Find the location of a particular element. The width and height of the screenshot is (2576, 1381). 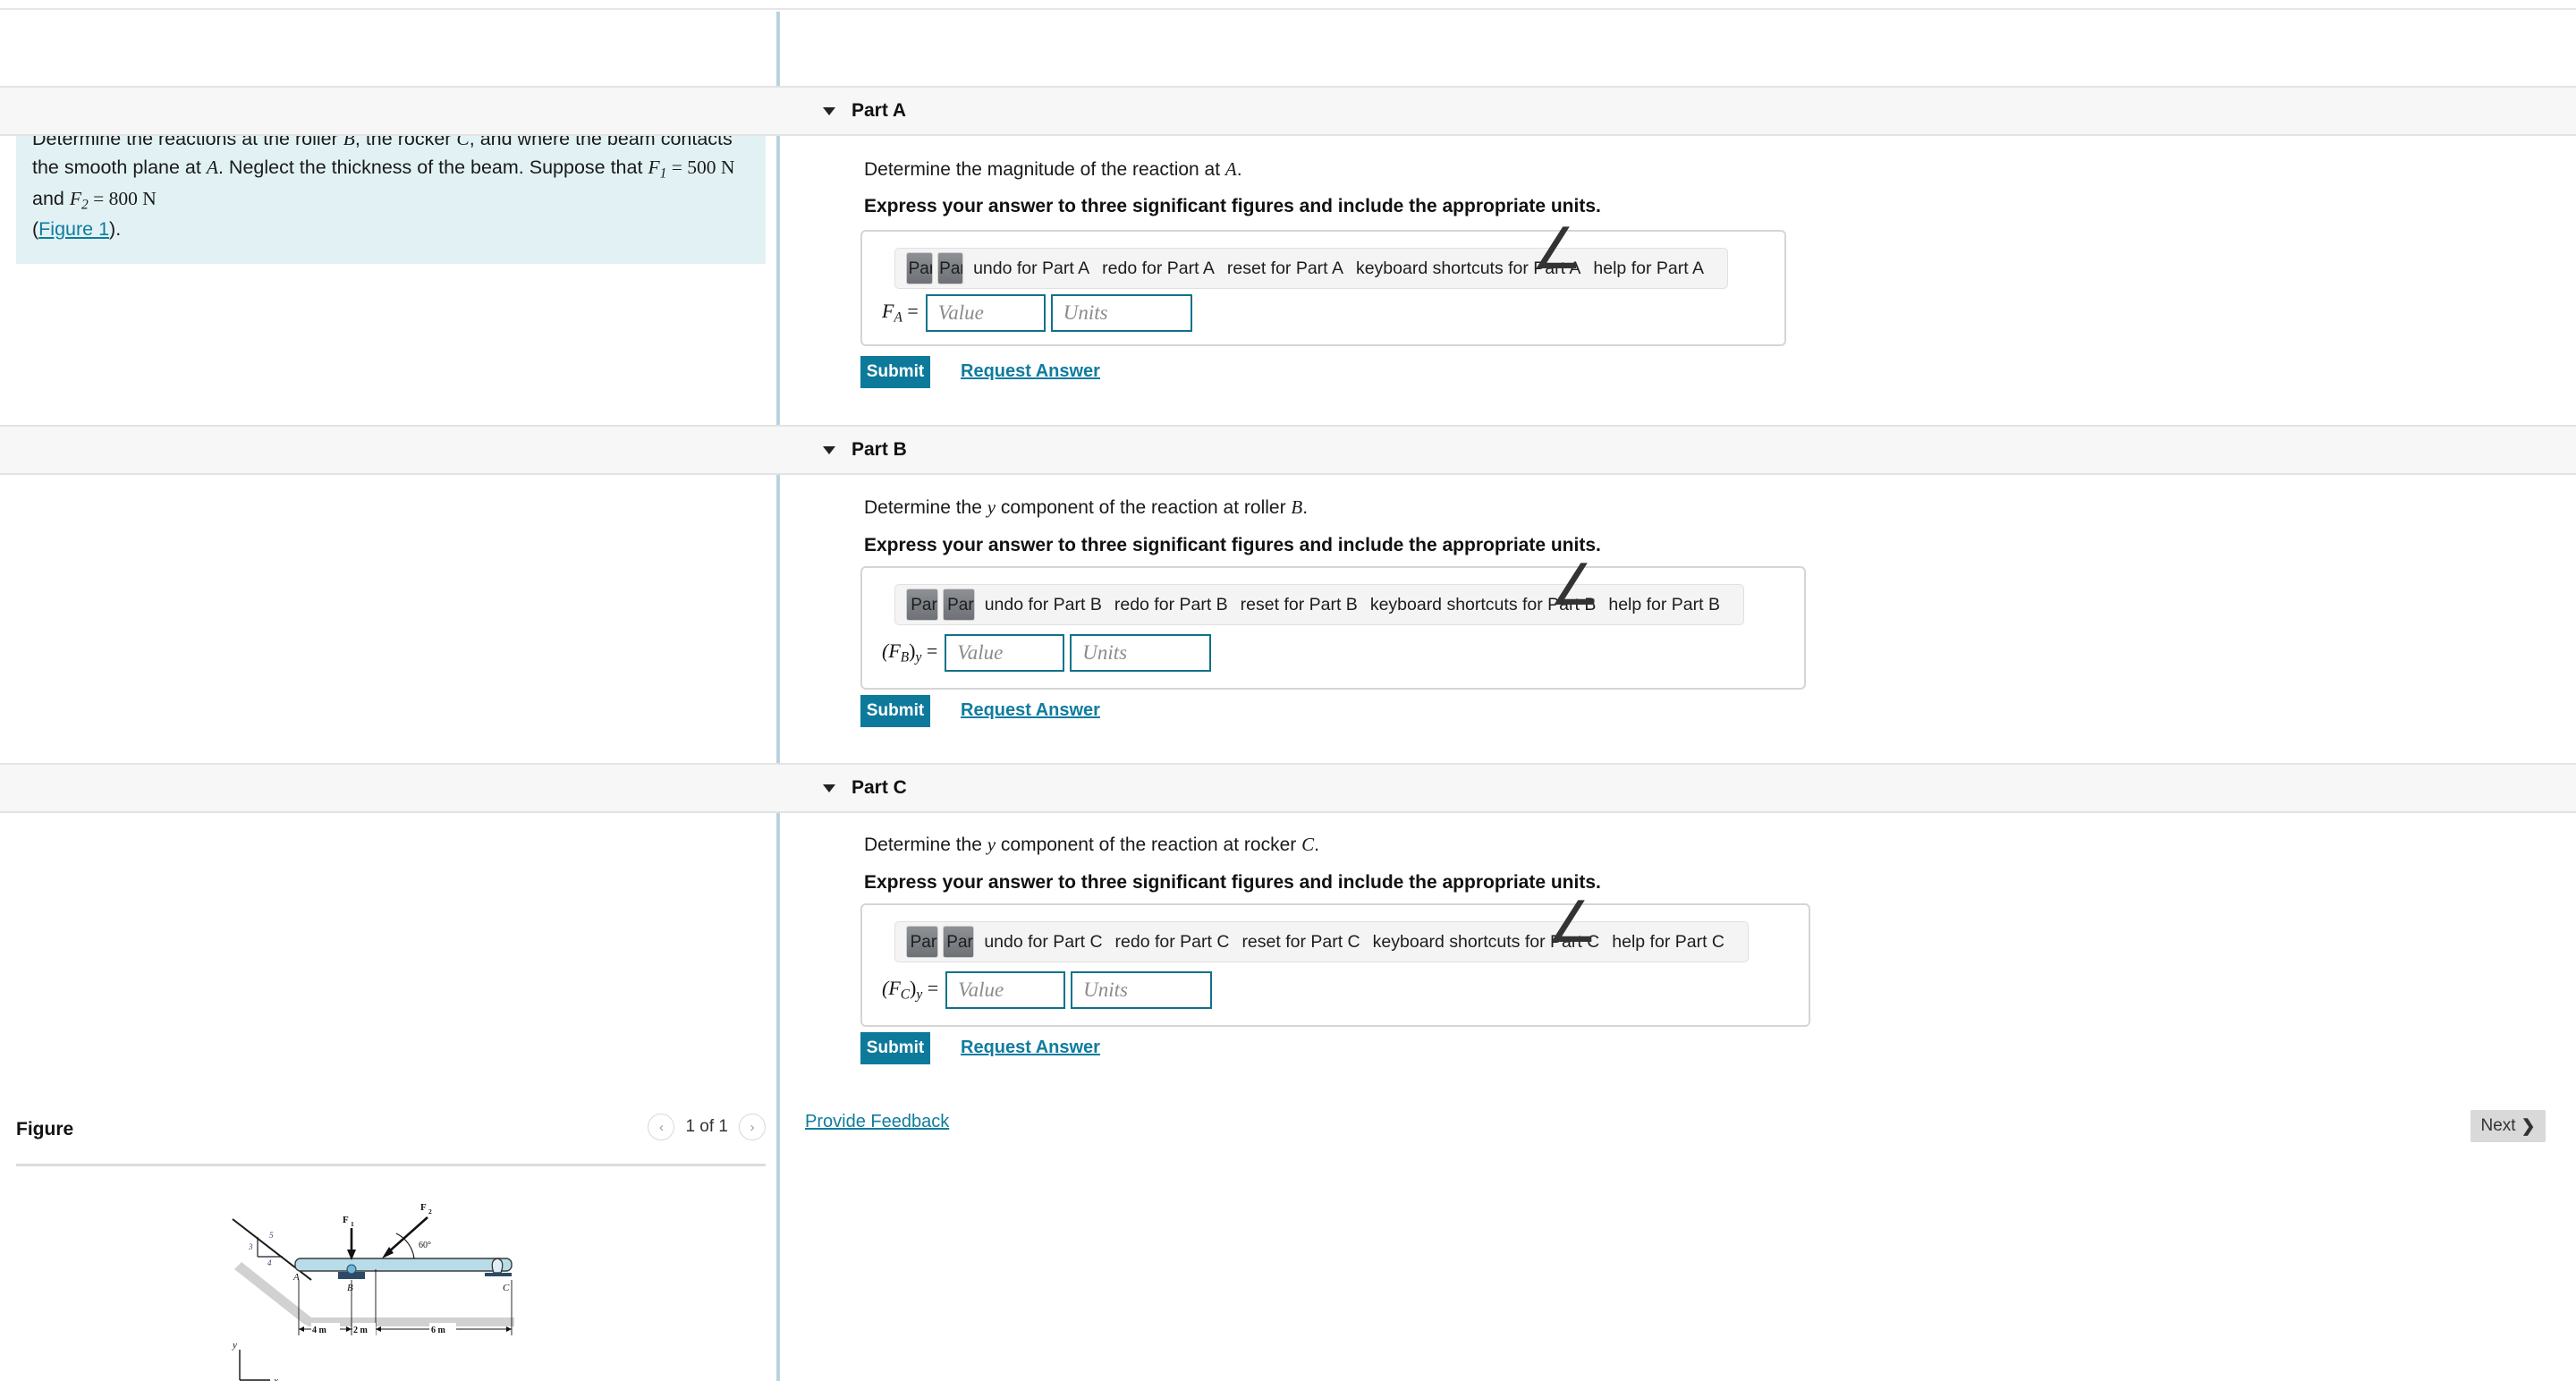

part-a-prompt-post: . is located at coordinates (1239, 169).